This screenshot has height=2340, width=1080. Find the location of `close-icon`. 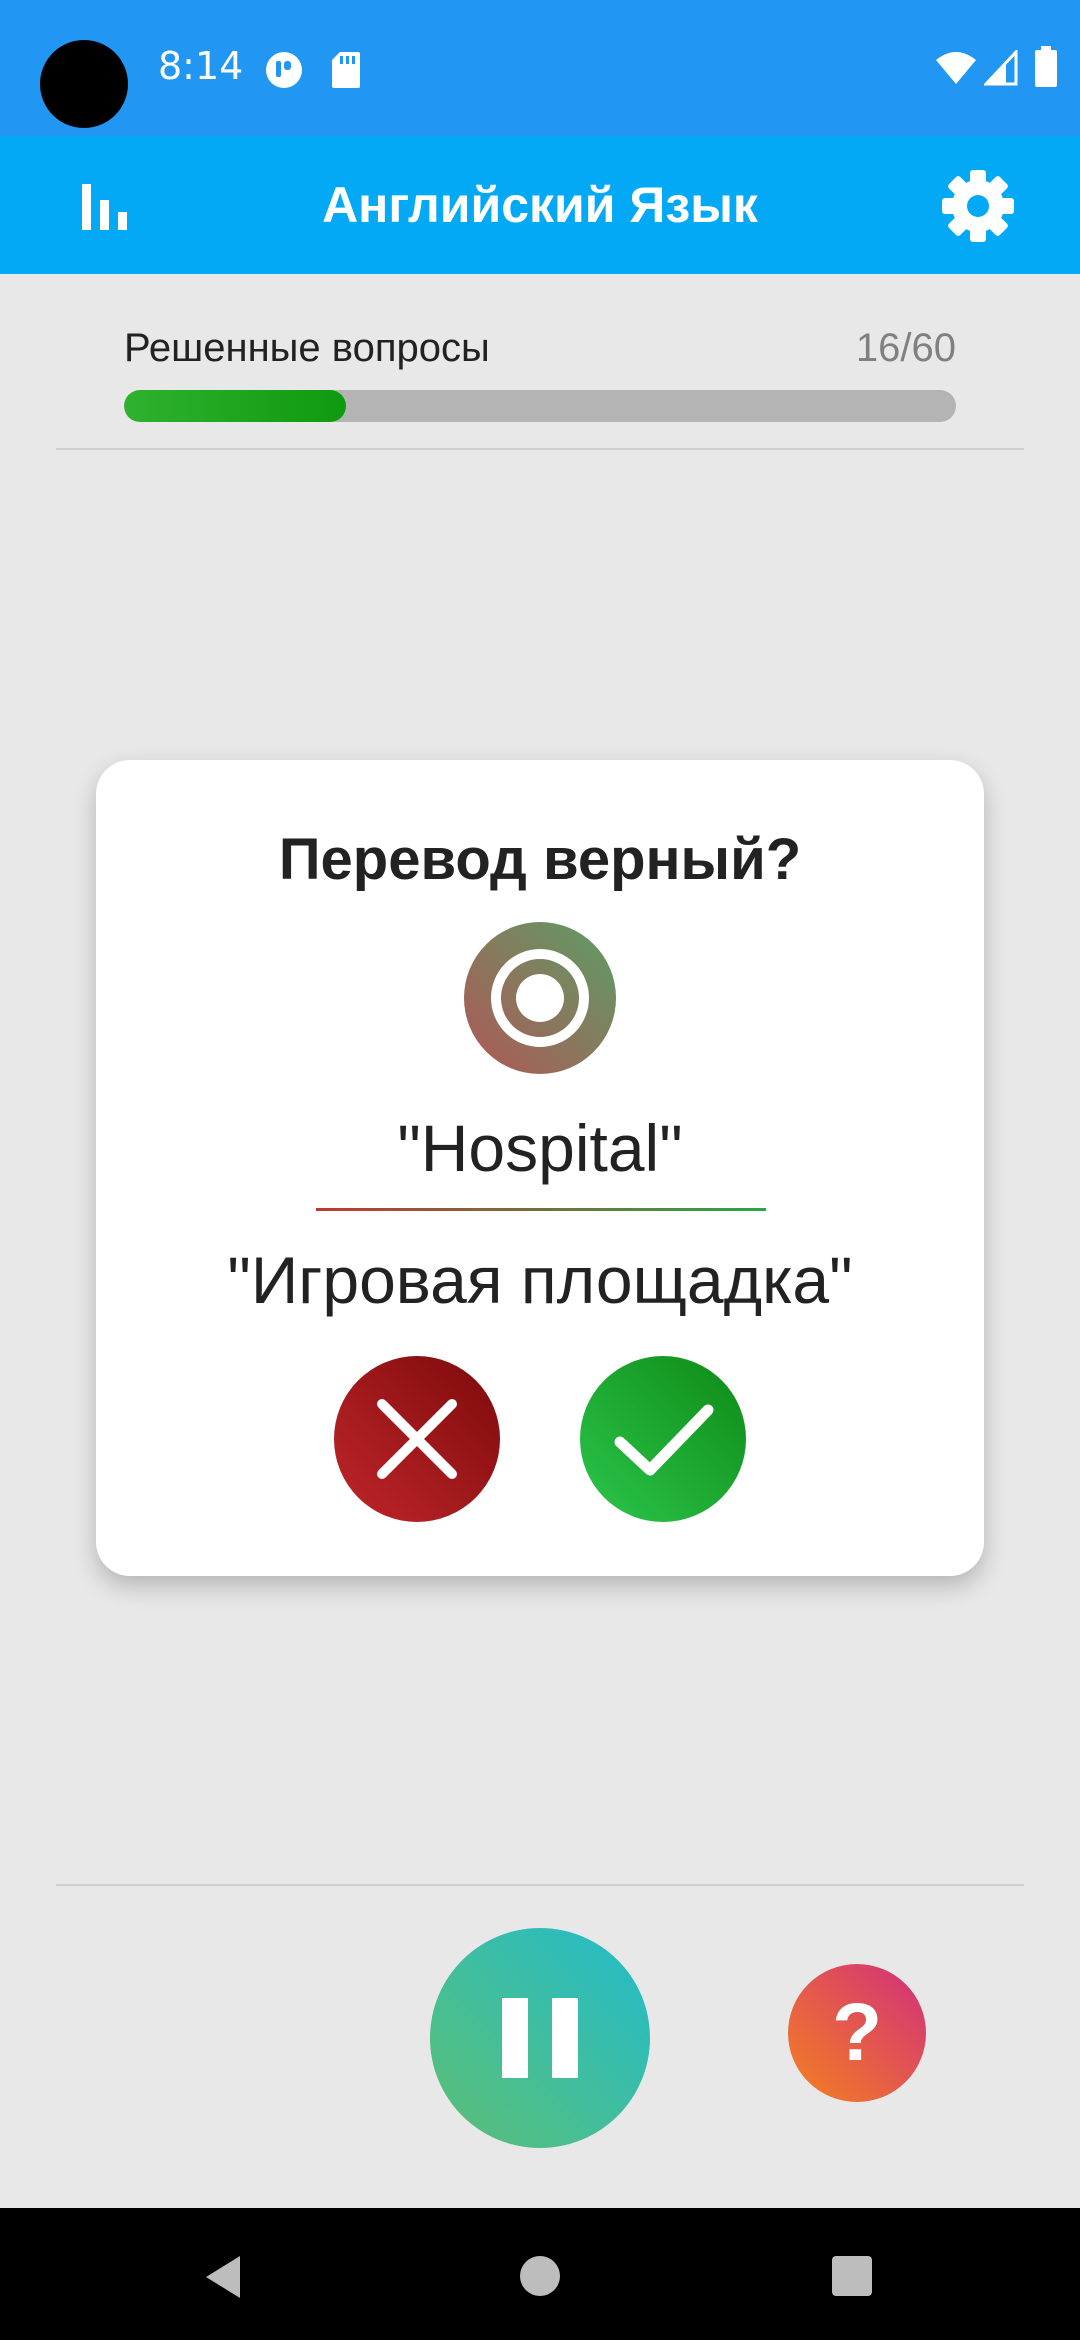

close-icon is located at coordinates (417, 1439).